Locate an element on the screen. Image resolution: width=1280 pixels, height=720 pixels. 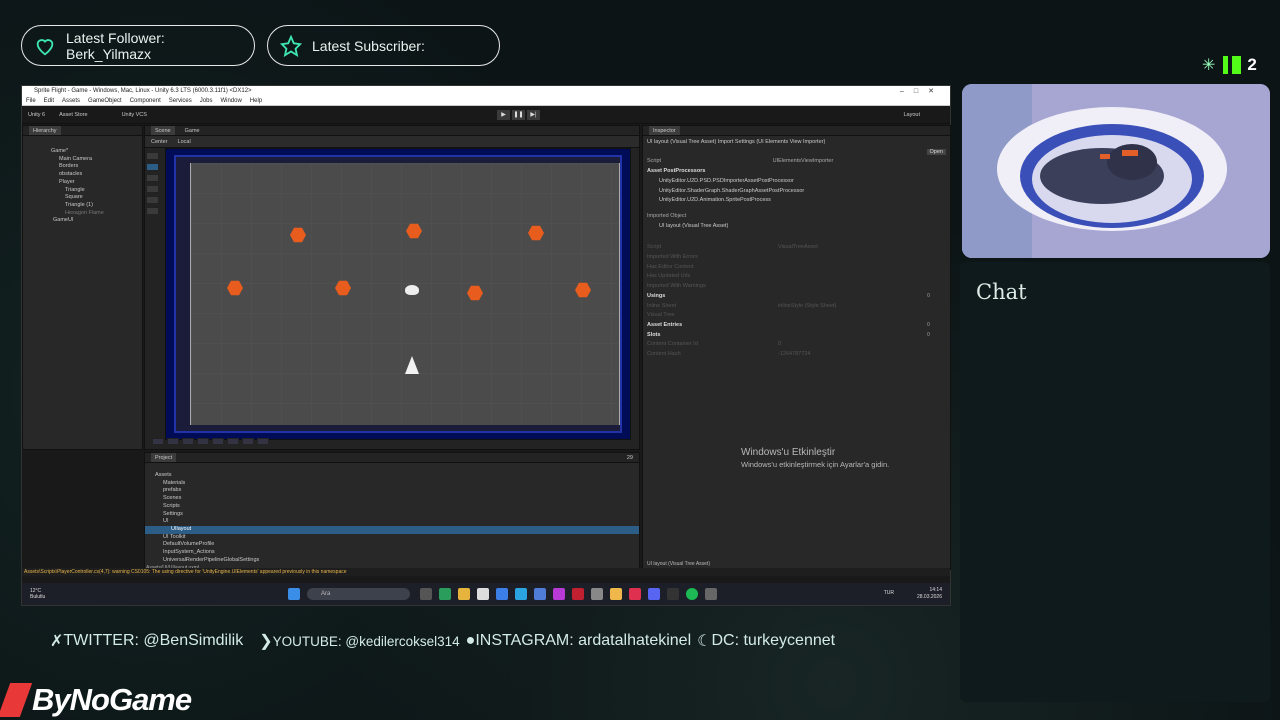
field-value: 0 is located at coordinates (780, 344).